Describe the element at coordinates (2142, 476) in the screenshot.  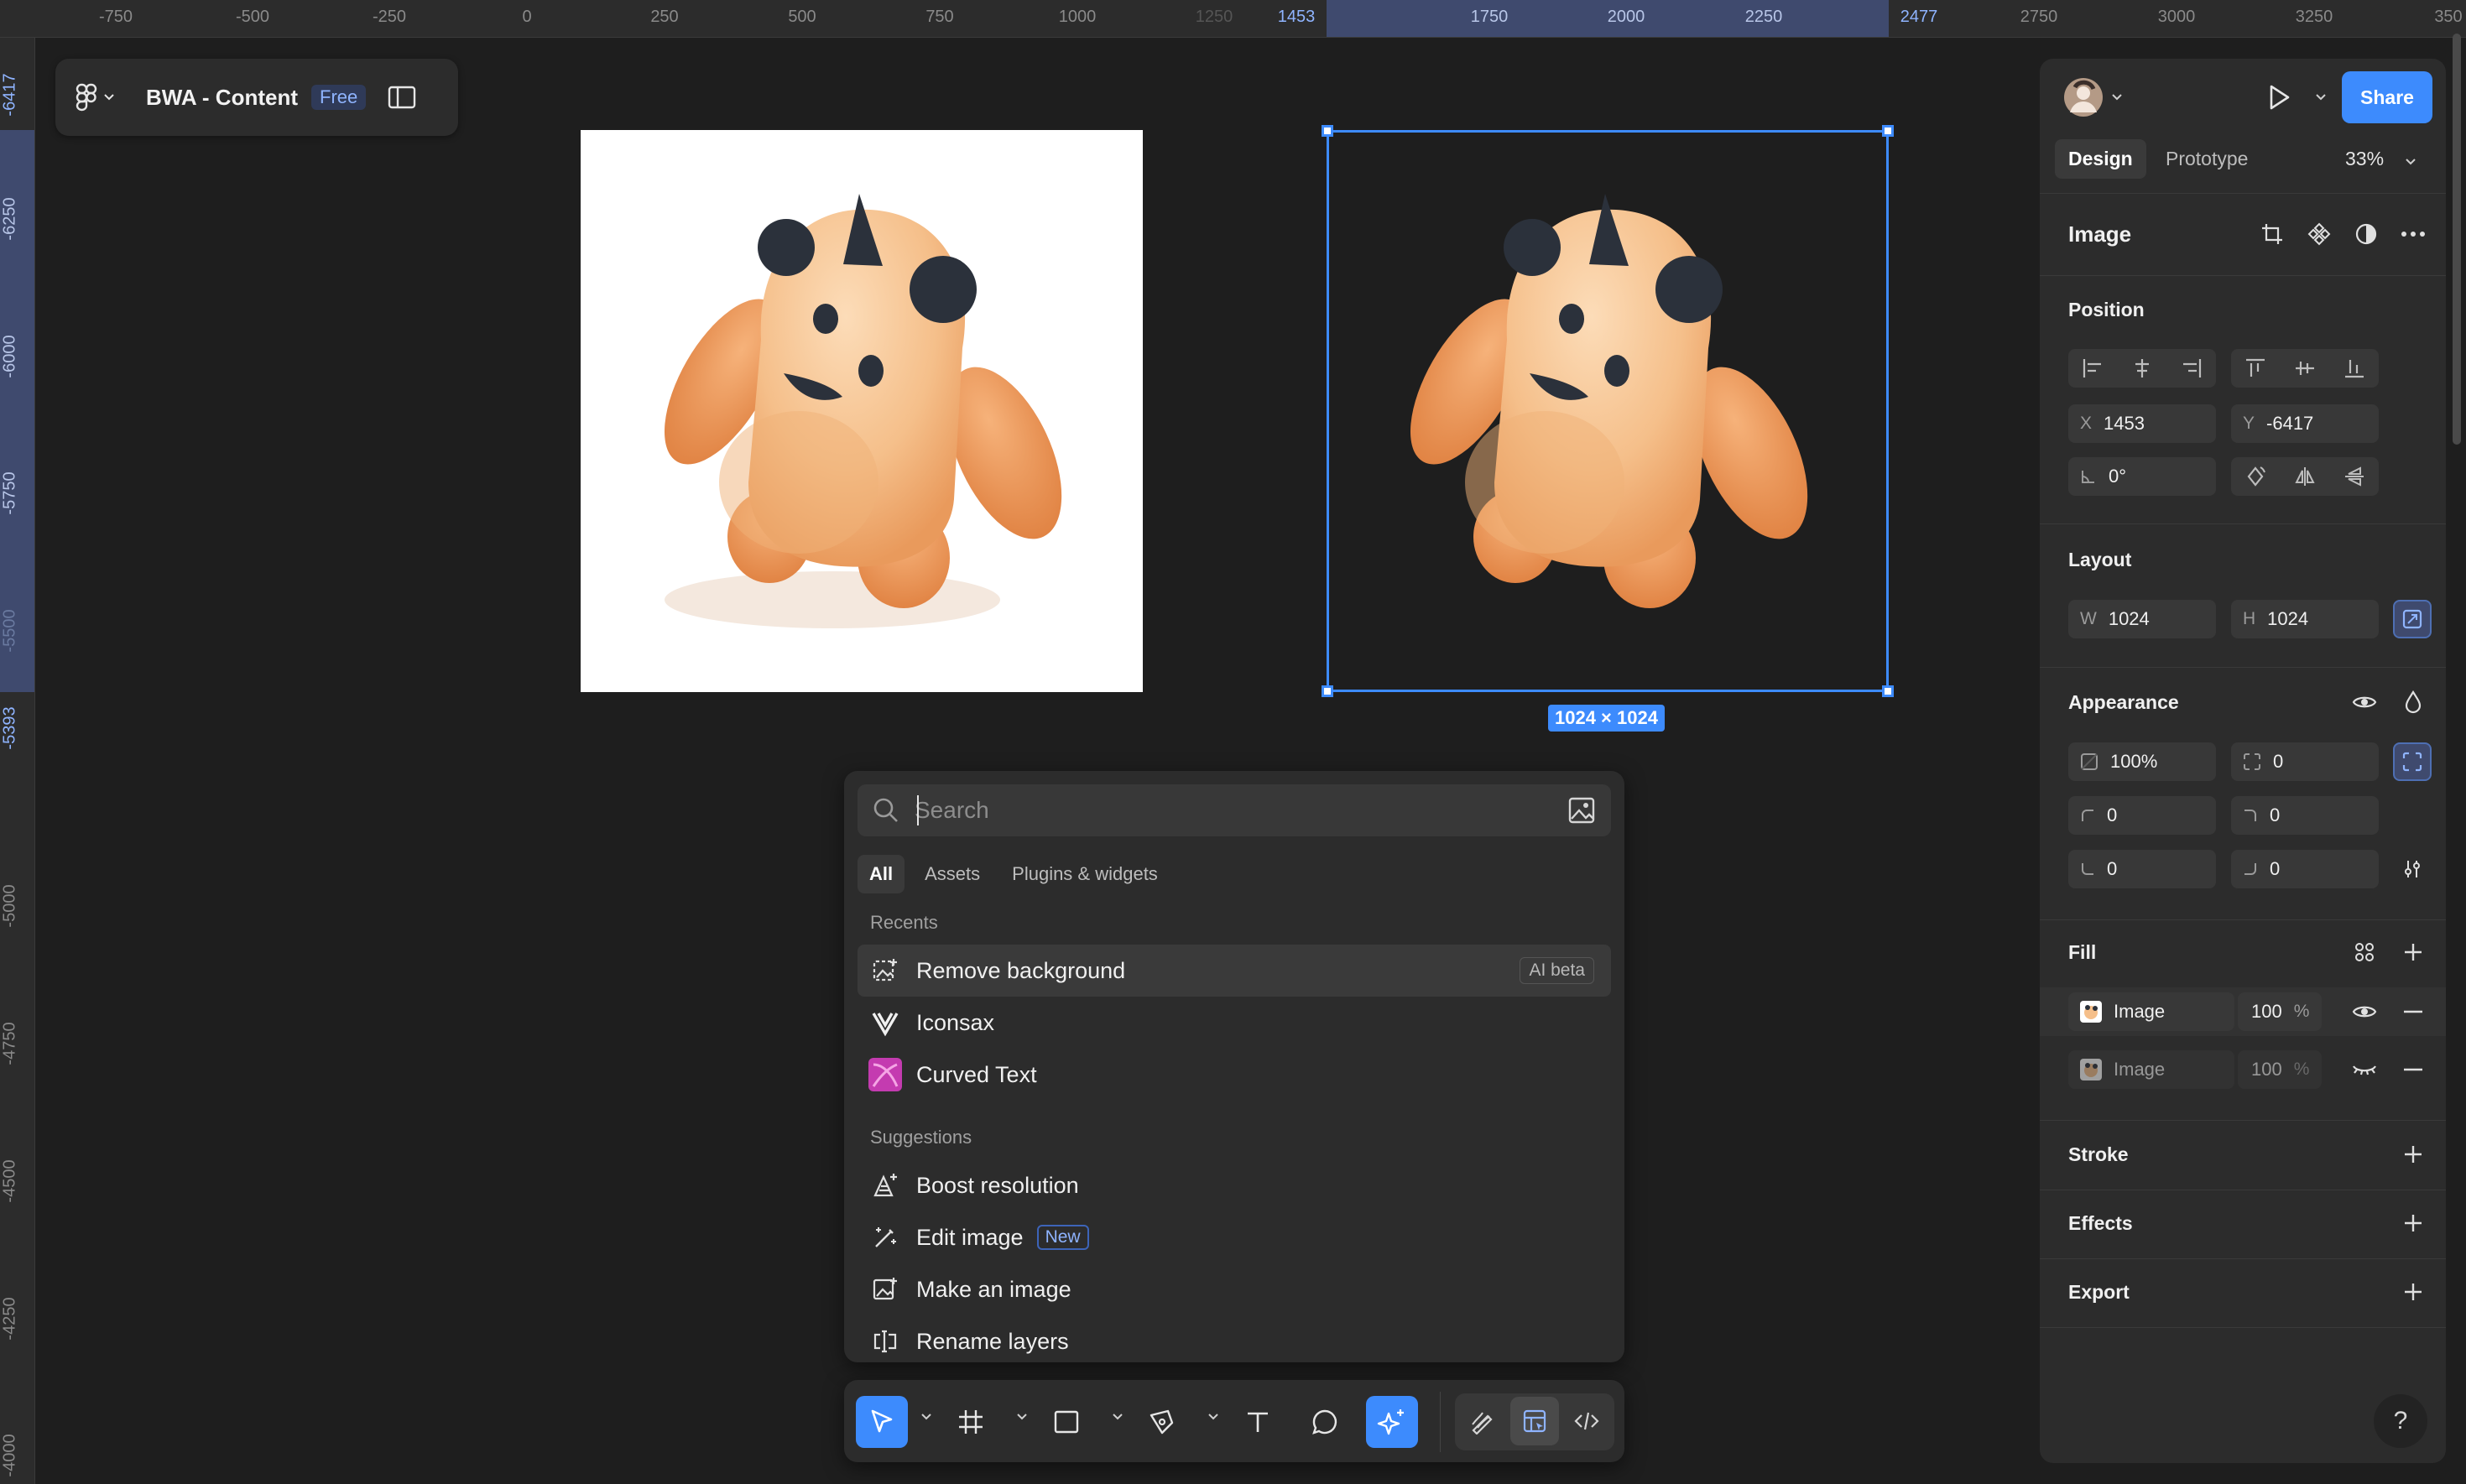
I see `rotation-field: 0°` at that location.